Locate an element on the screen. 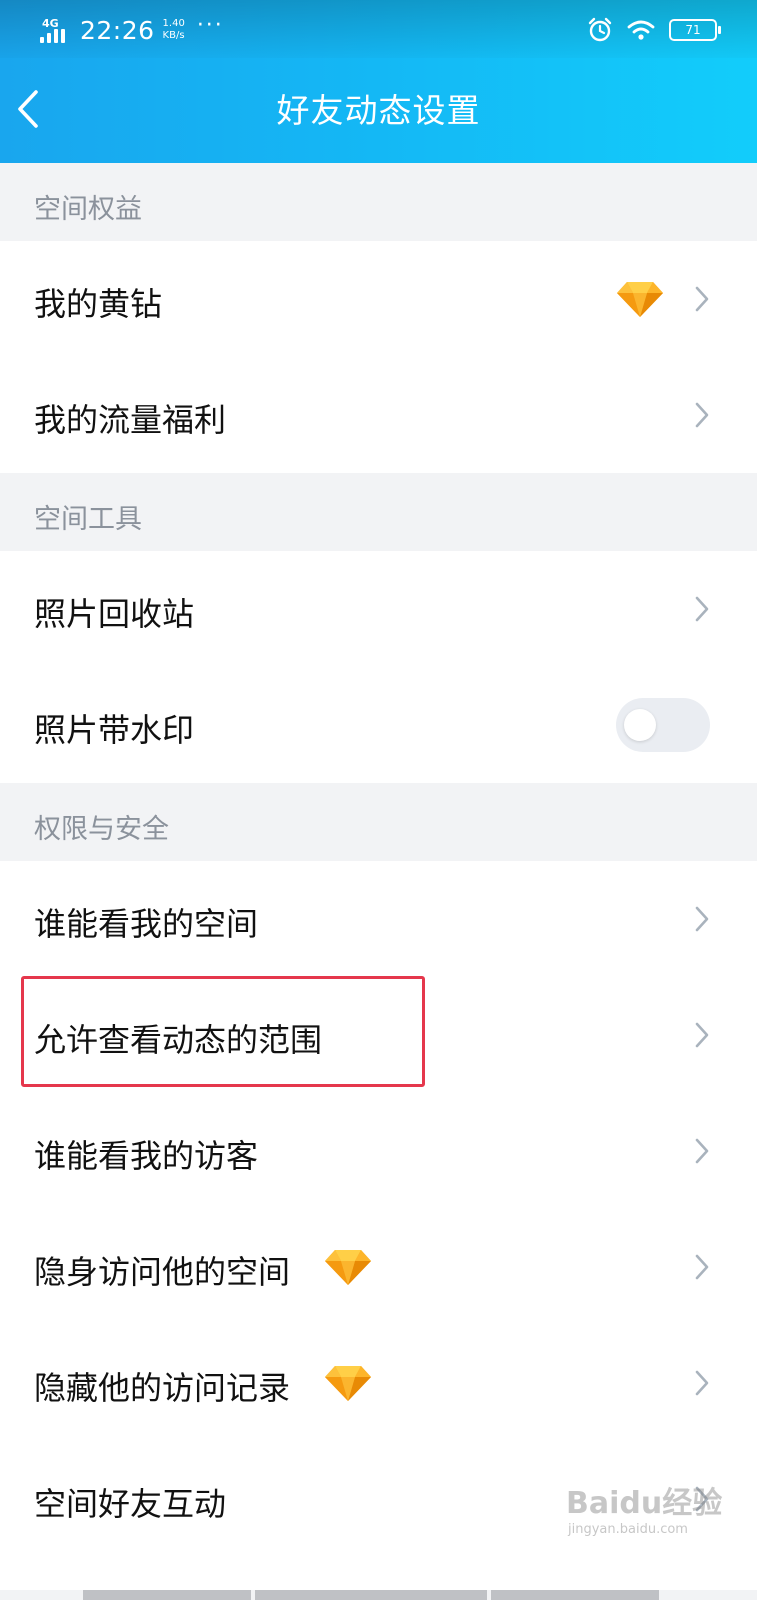 The image size is (757, 1600). section-title: 空间工具 is located at coordinates (88, 519).